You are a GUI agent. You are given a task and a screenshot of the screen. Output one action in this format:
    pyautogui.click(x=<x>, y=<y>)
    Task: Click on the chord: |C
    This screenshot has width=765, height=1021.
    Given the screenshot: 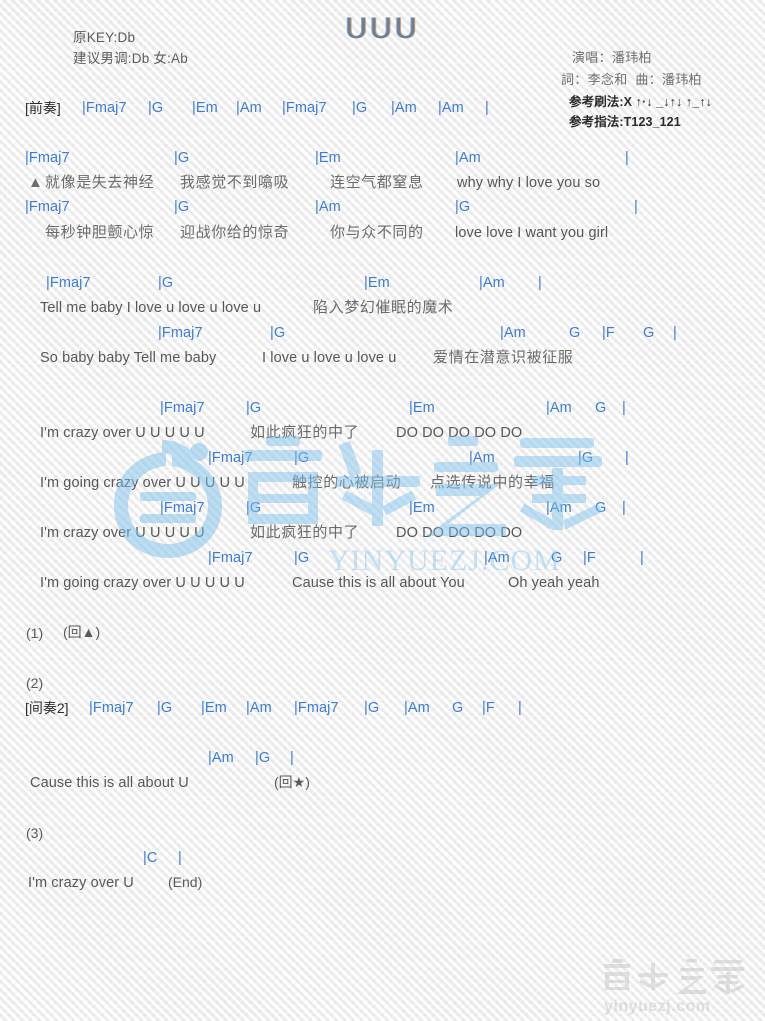 What is the action you would take?
    pyautogui.click(x=150, y=858)
    